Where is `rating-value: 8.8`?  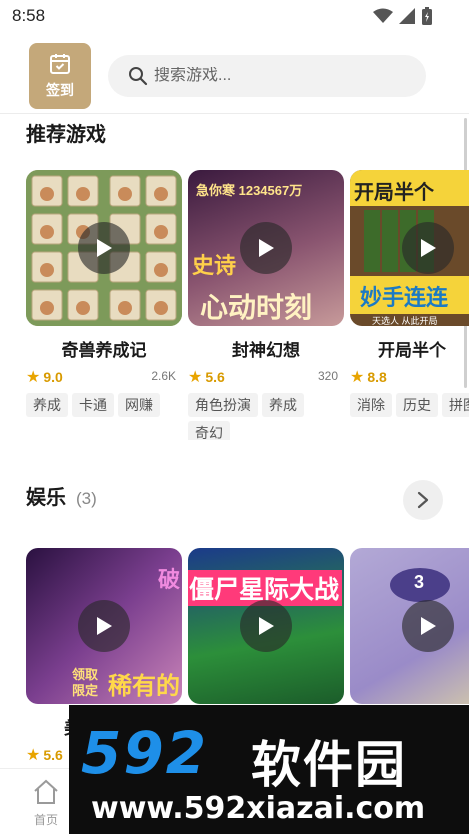
rating-value: 8.8 is located at coordinates (377, 377).